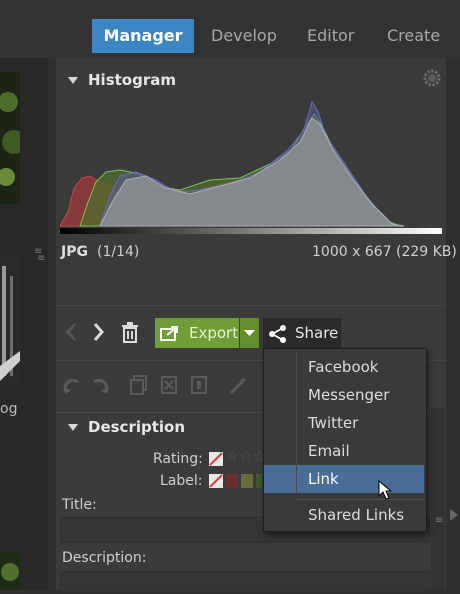 This screenshot has height=594, width=460. What do you see at coordinates (132, 80) in the screenshot?
I see `histogram-title: Histogram` at bounding box center [132, 80].